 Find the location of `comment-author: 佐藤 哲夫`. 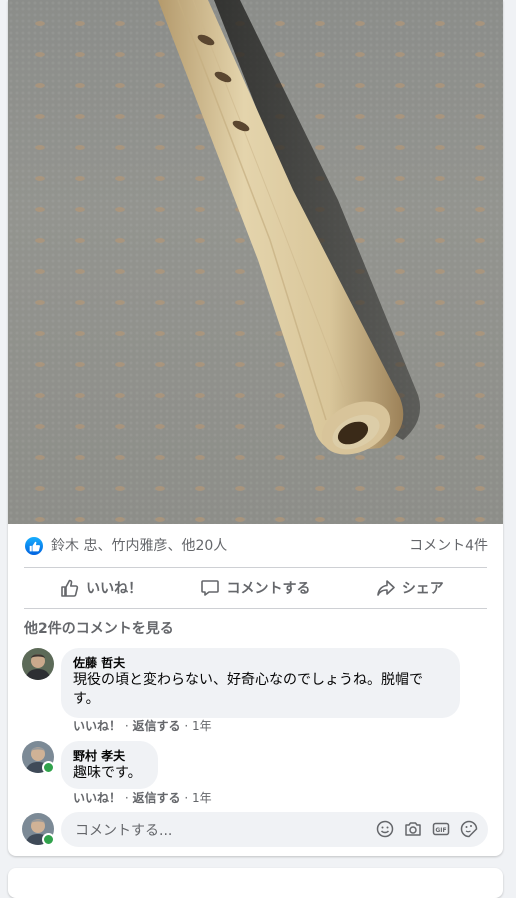

comment-author: 佐藤 哲夫 is located at coordinates (260, 663).